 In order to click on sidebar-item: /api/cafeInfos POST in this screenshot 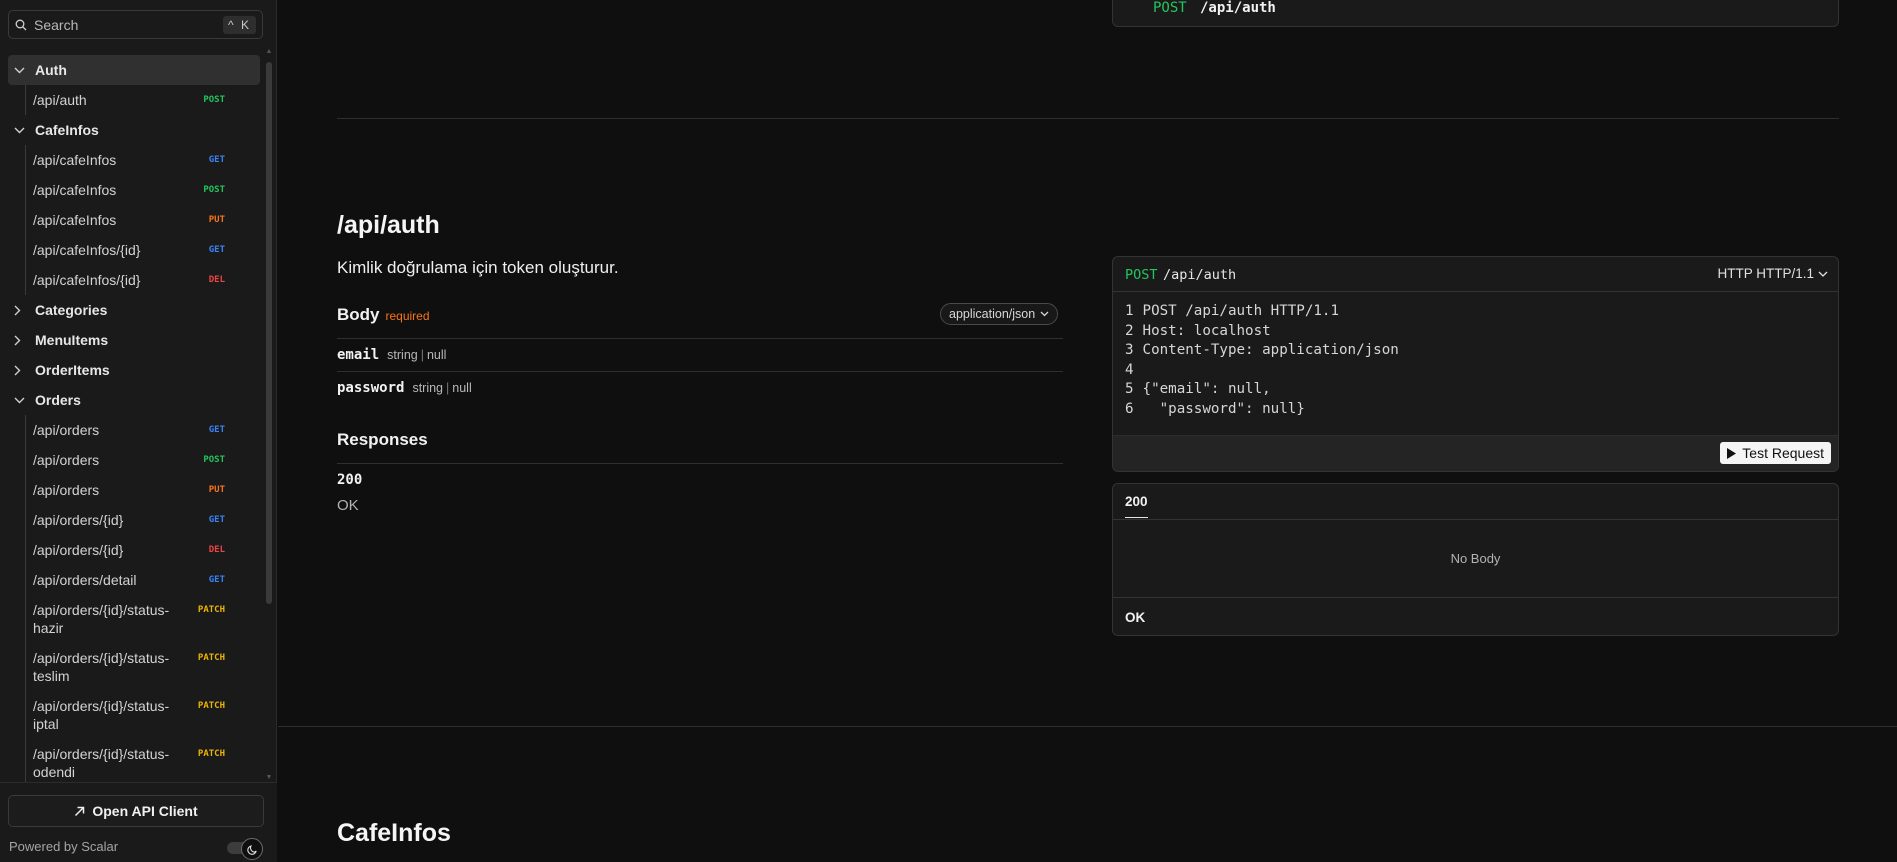, I will do `click(134, 190)`.